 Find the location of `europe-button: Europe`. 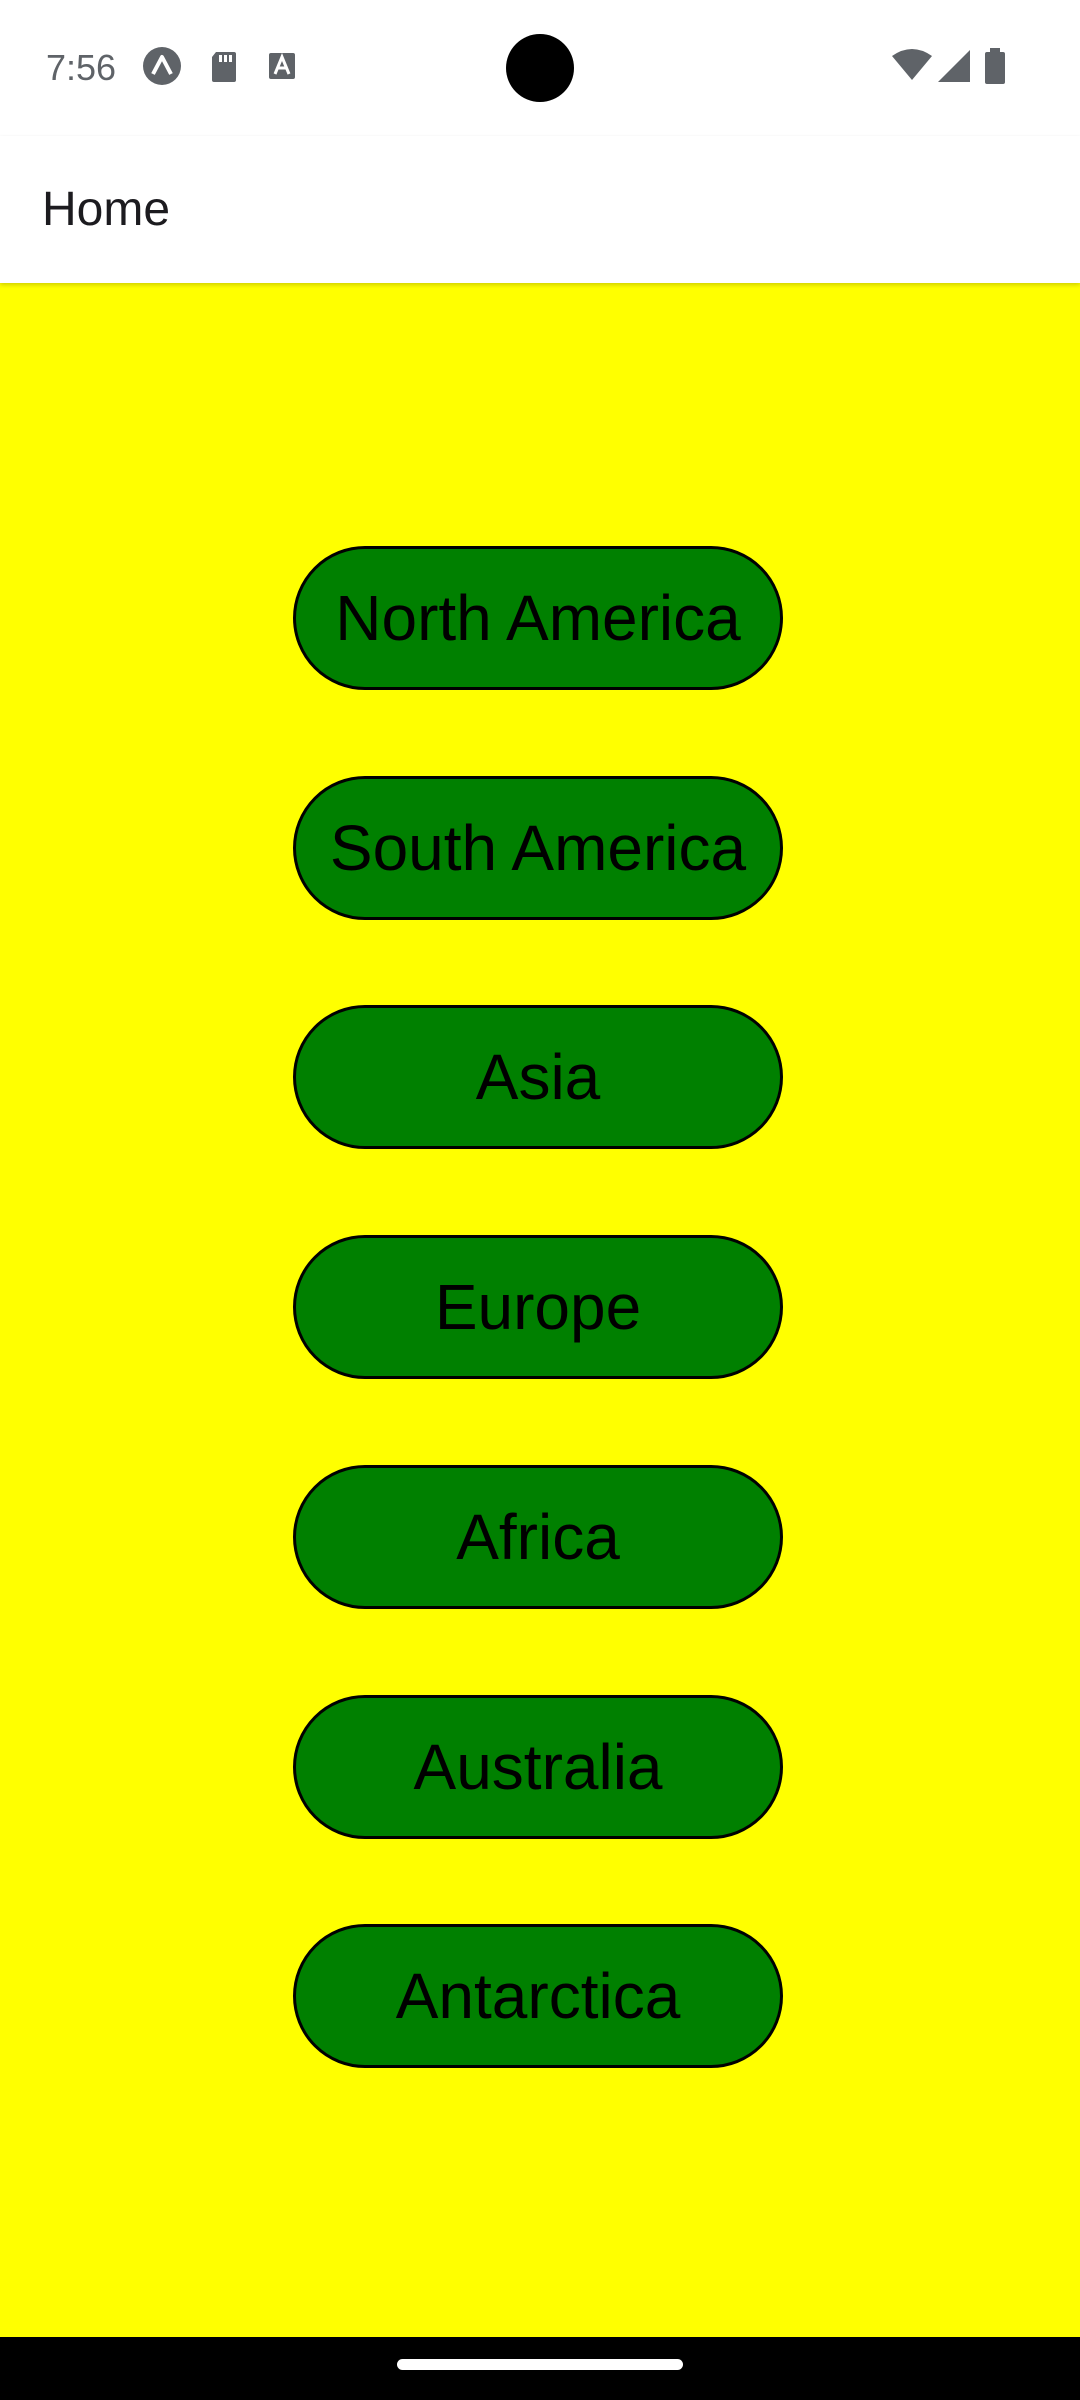

europe-button: Europe is located at coordinates (538, 1307).